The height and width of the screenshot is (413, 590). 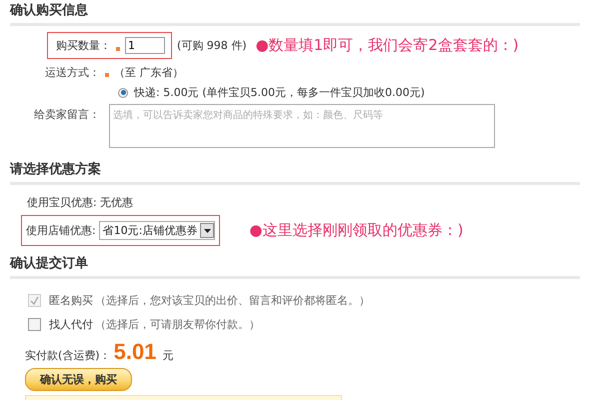 I want to click on section-heading: 请选择优惠方案, so click(x=295, y=172).